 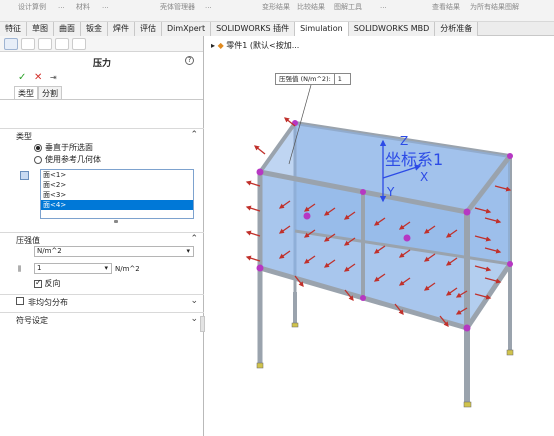 I want to click on help-icon: ?, so click(x=189, y=60).